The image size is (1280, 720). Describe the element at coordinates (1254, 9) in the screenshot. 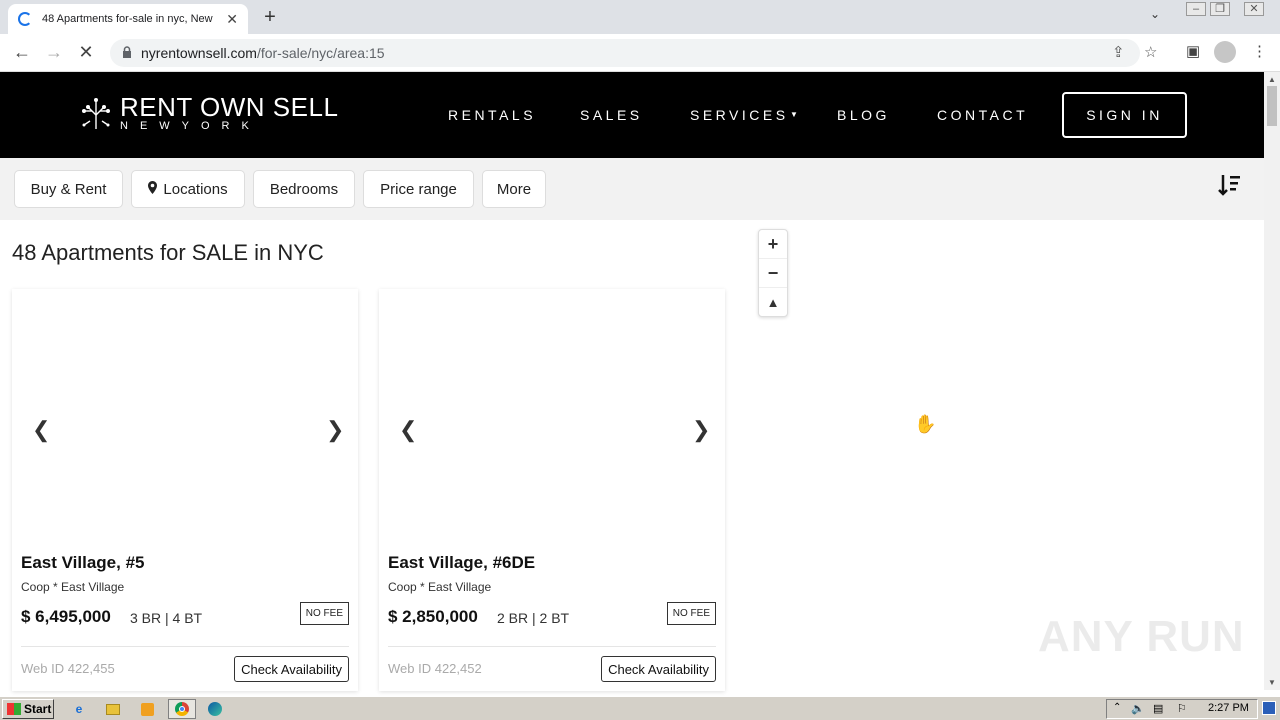

I see `close-window-icon: ✕` at that location.